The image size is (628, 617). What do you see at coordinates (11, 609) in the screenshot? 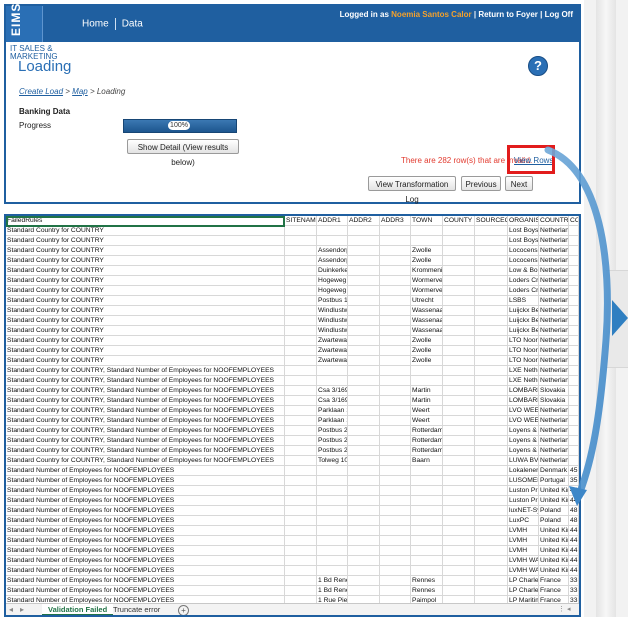
I see `scroll-left-icon: ◂` at bounding box center [11, 609].